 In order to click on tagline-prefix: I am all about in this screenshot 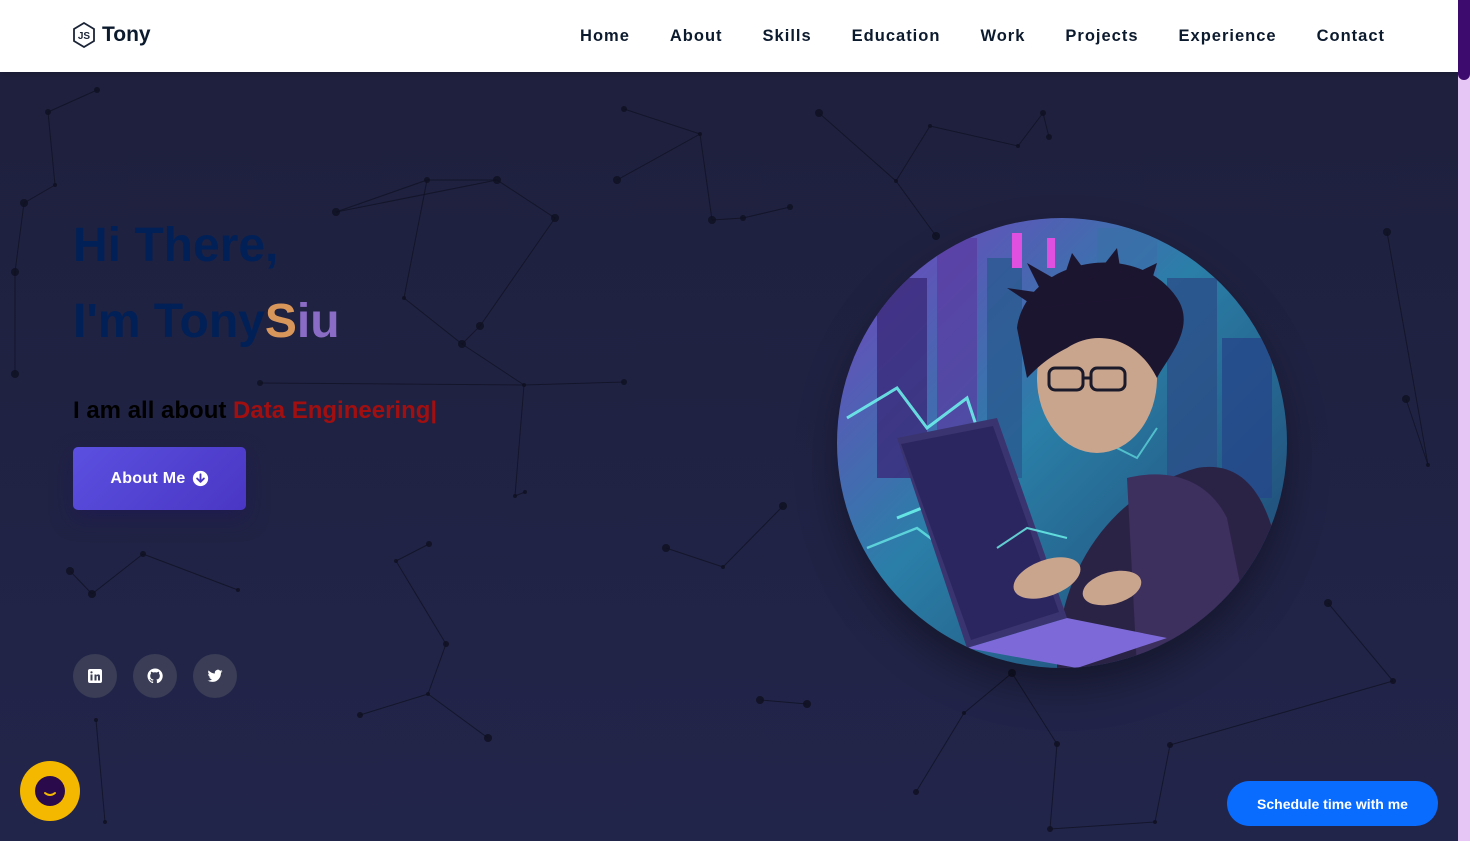, I will do `click(153, 410)`.